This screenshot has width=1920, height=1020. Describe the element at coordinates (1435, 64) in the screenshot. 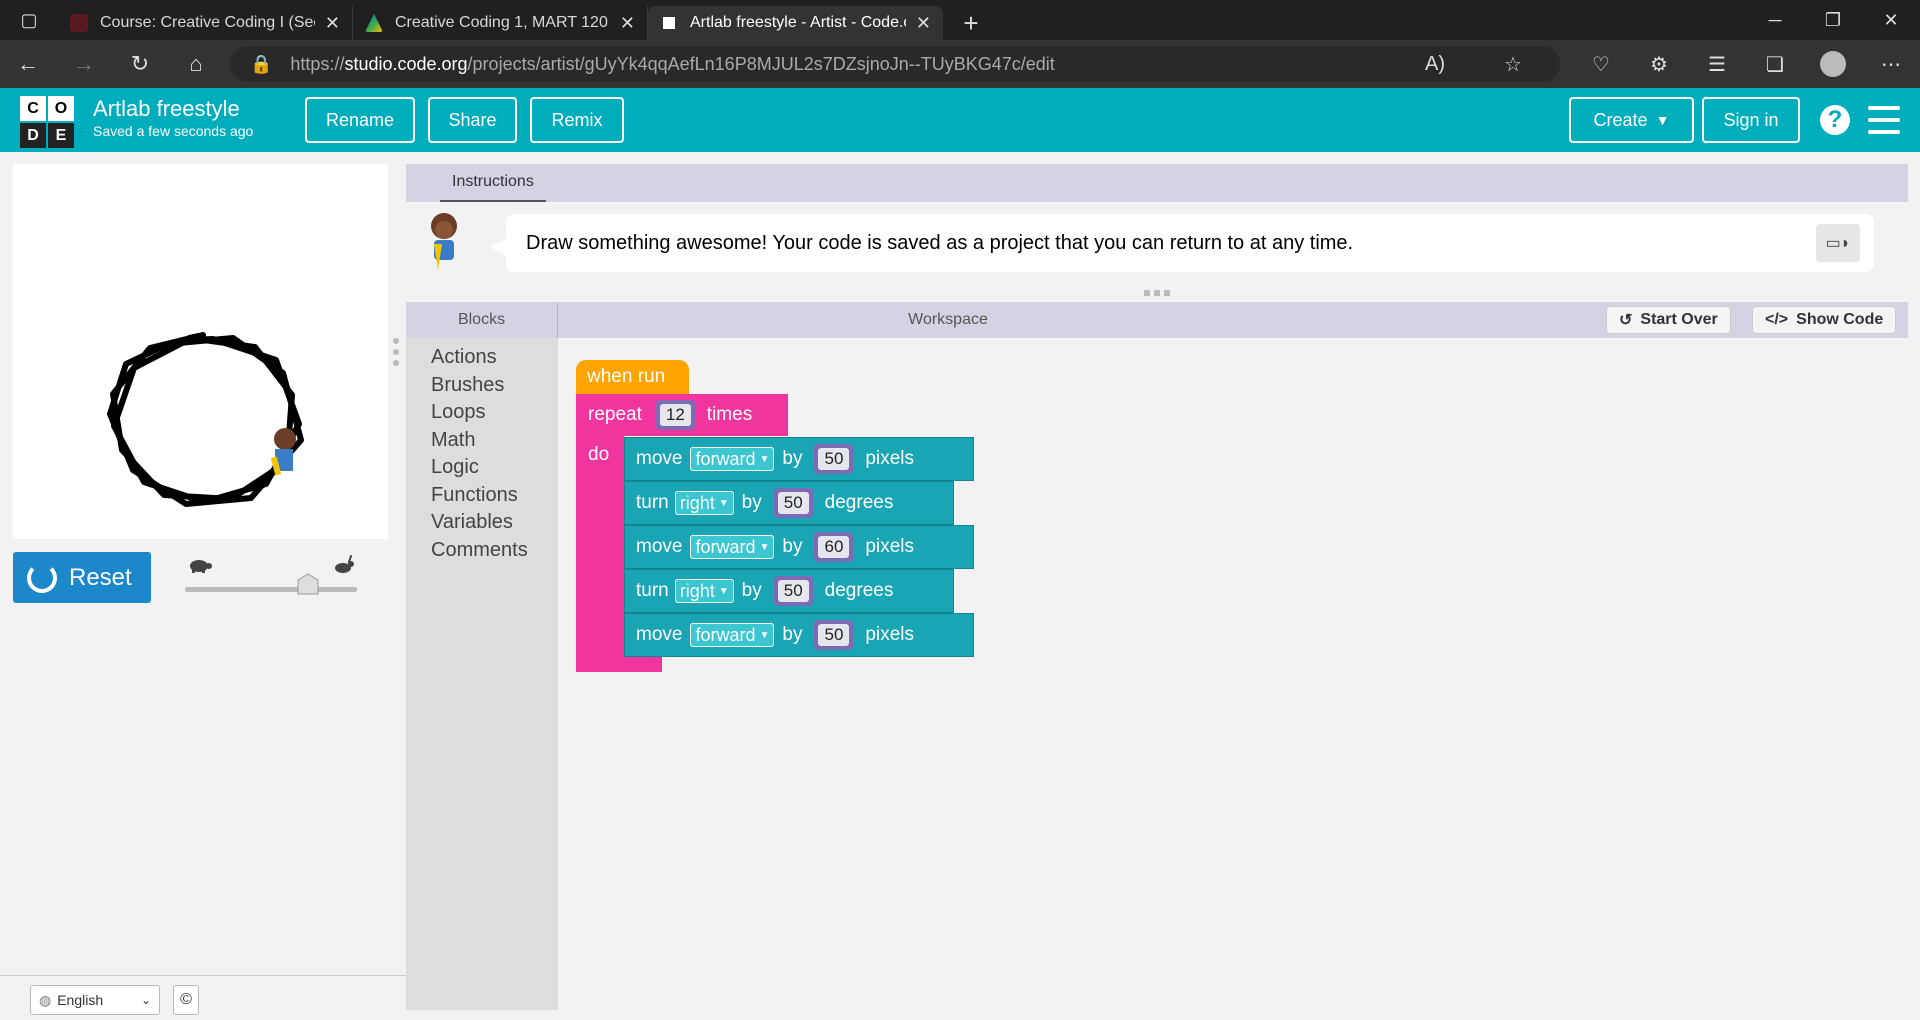

I see `read-aloud-icon: A)` at that location.